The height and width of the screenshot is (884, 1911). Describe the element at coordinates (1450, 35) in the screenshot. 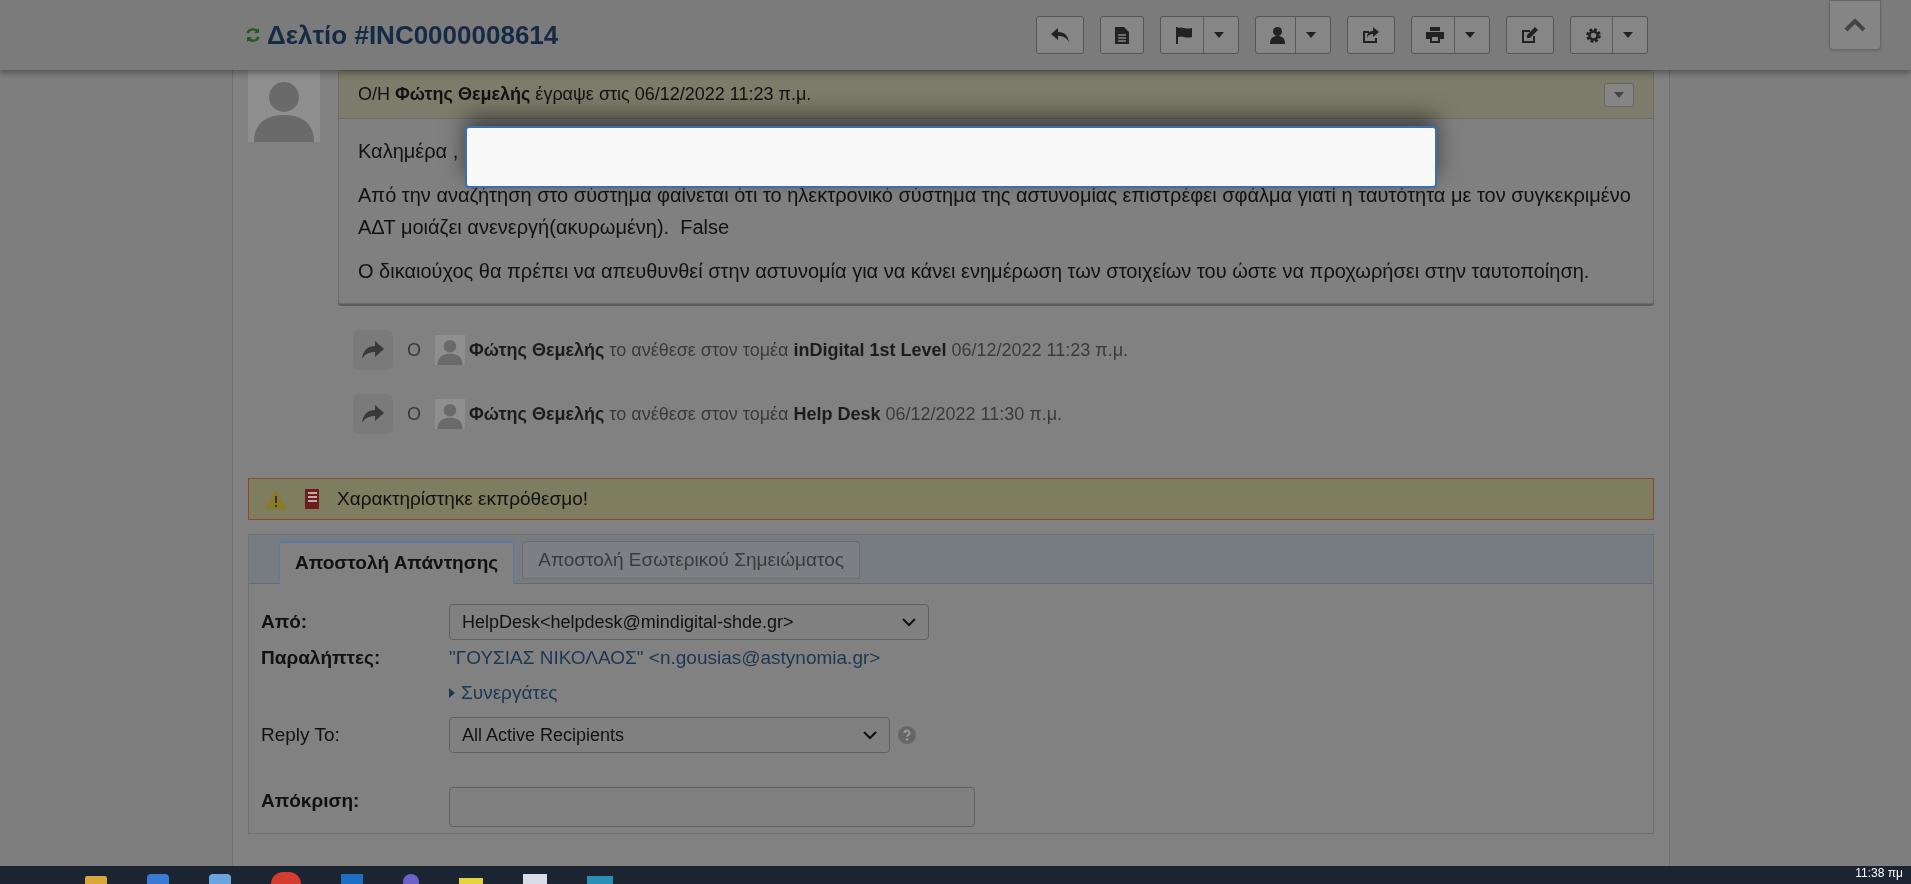

I see `print-button` at that location.